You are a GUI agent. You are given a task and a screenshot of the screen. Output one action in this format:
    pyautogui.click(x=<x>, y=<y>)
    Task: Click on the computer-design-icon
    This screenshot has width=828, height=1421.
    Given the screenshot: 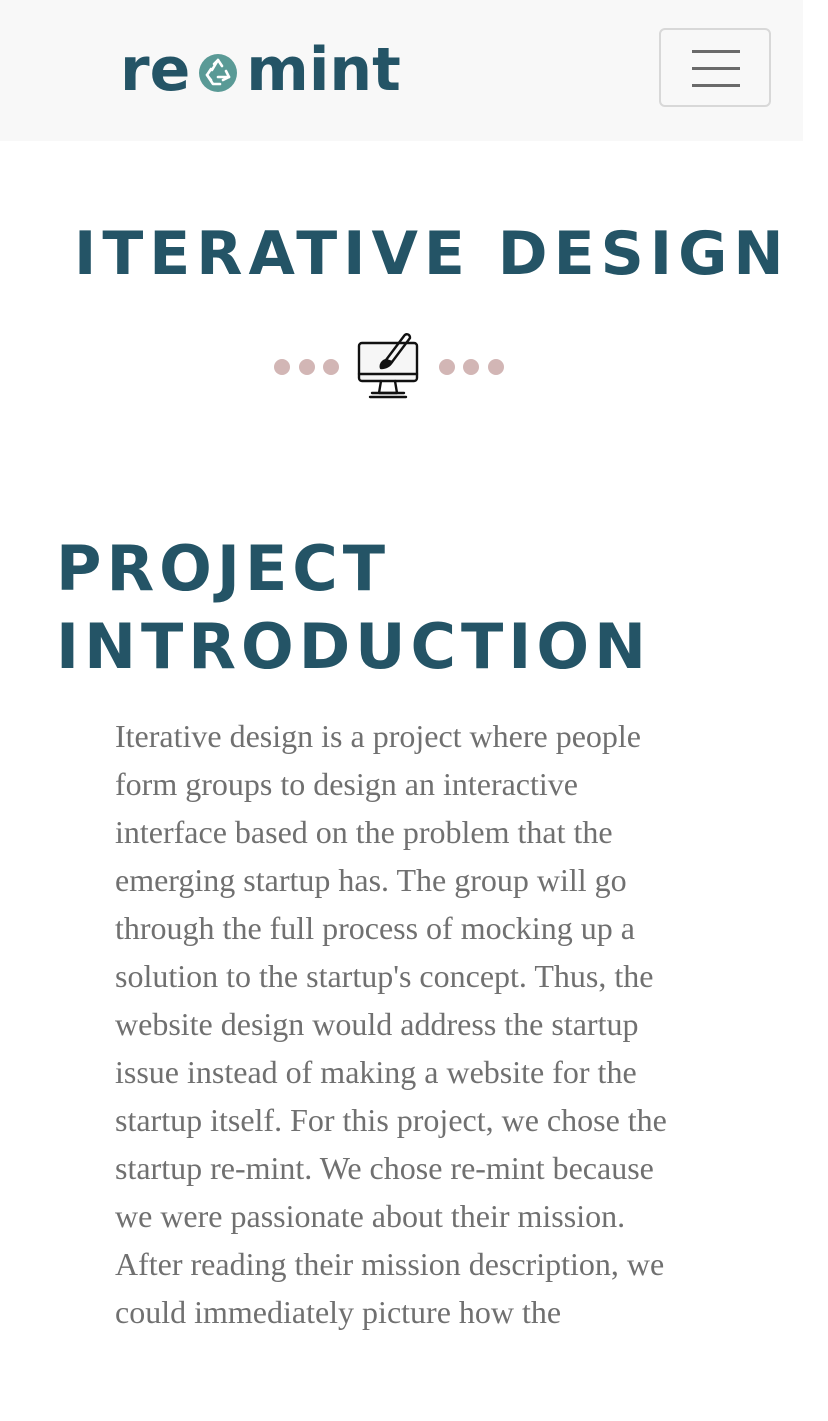 What is the action you would take?
    pyautogui.click(x=388, y=366)
    